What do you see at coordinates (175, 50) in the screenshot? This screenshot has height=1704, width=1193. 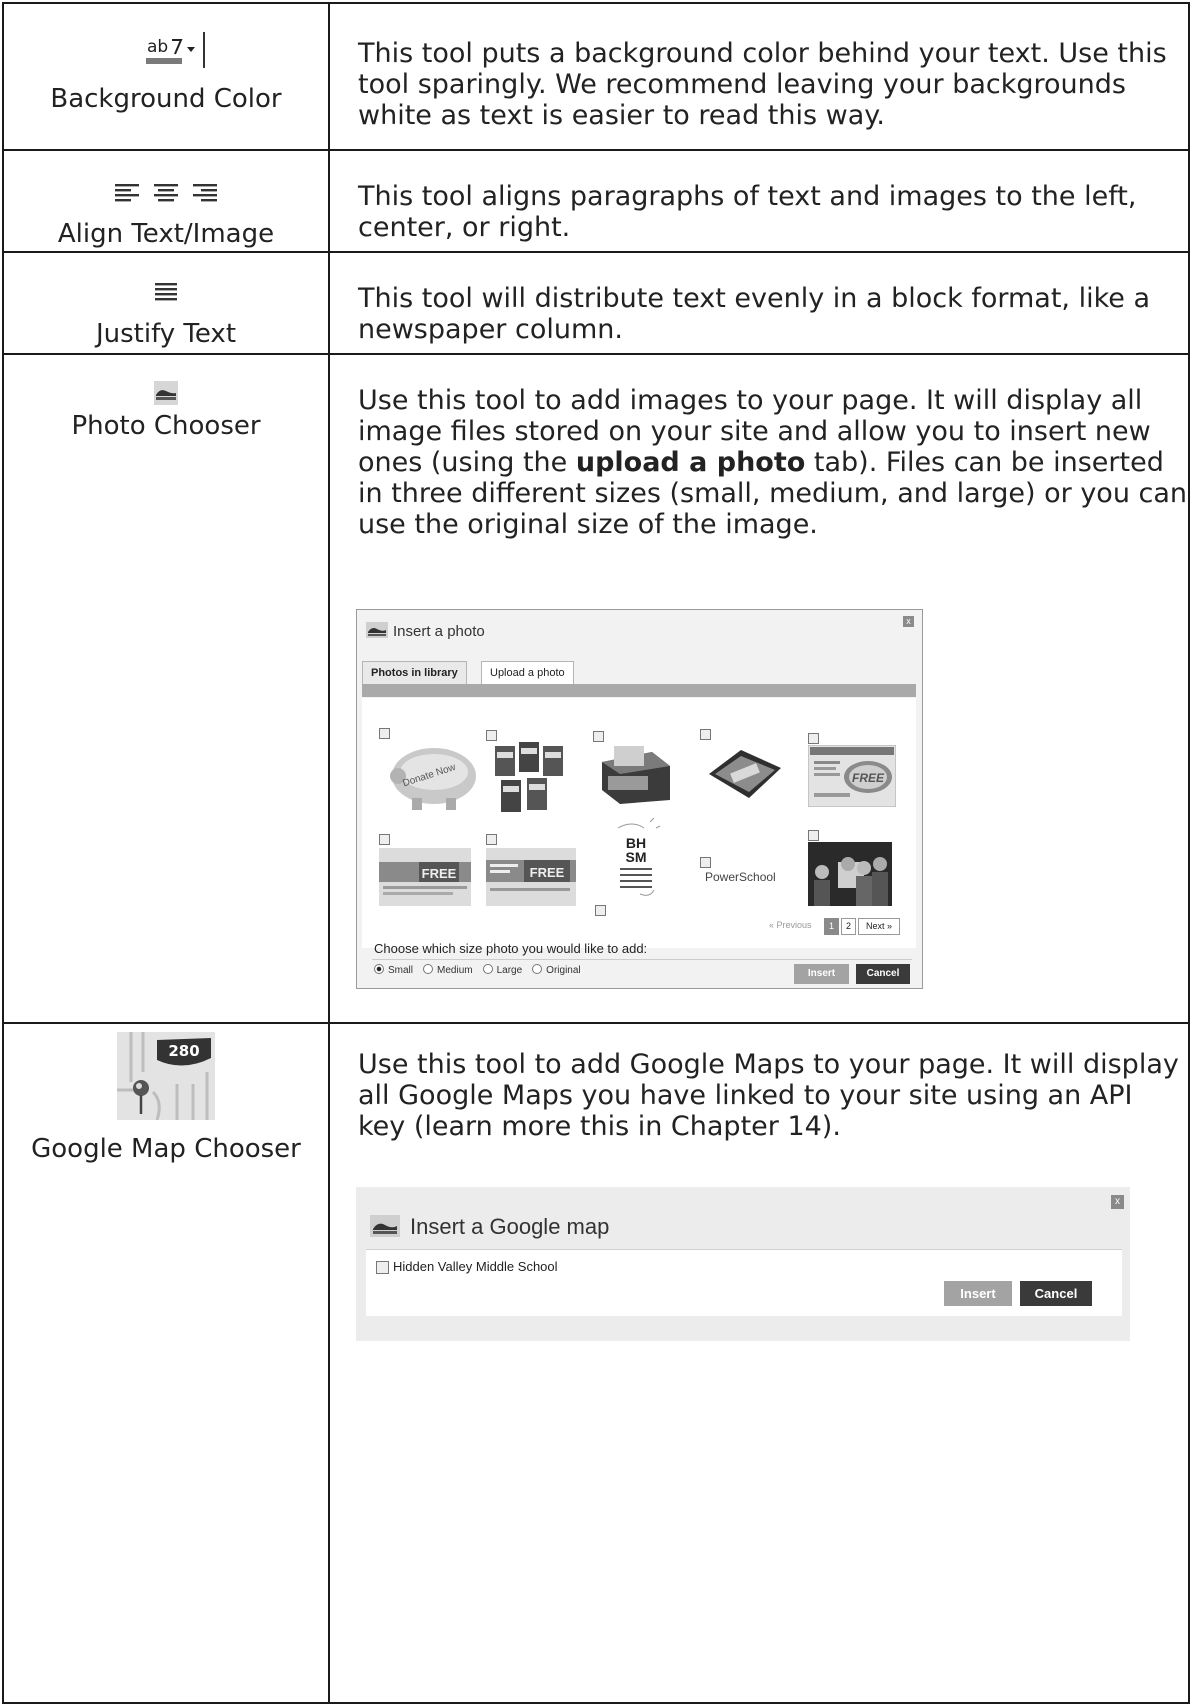 I see `background-color-icon: ab` at bounding box center [175, 50].